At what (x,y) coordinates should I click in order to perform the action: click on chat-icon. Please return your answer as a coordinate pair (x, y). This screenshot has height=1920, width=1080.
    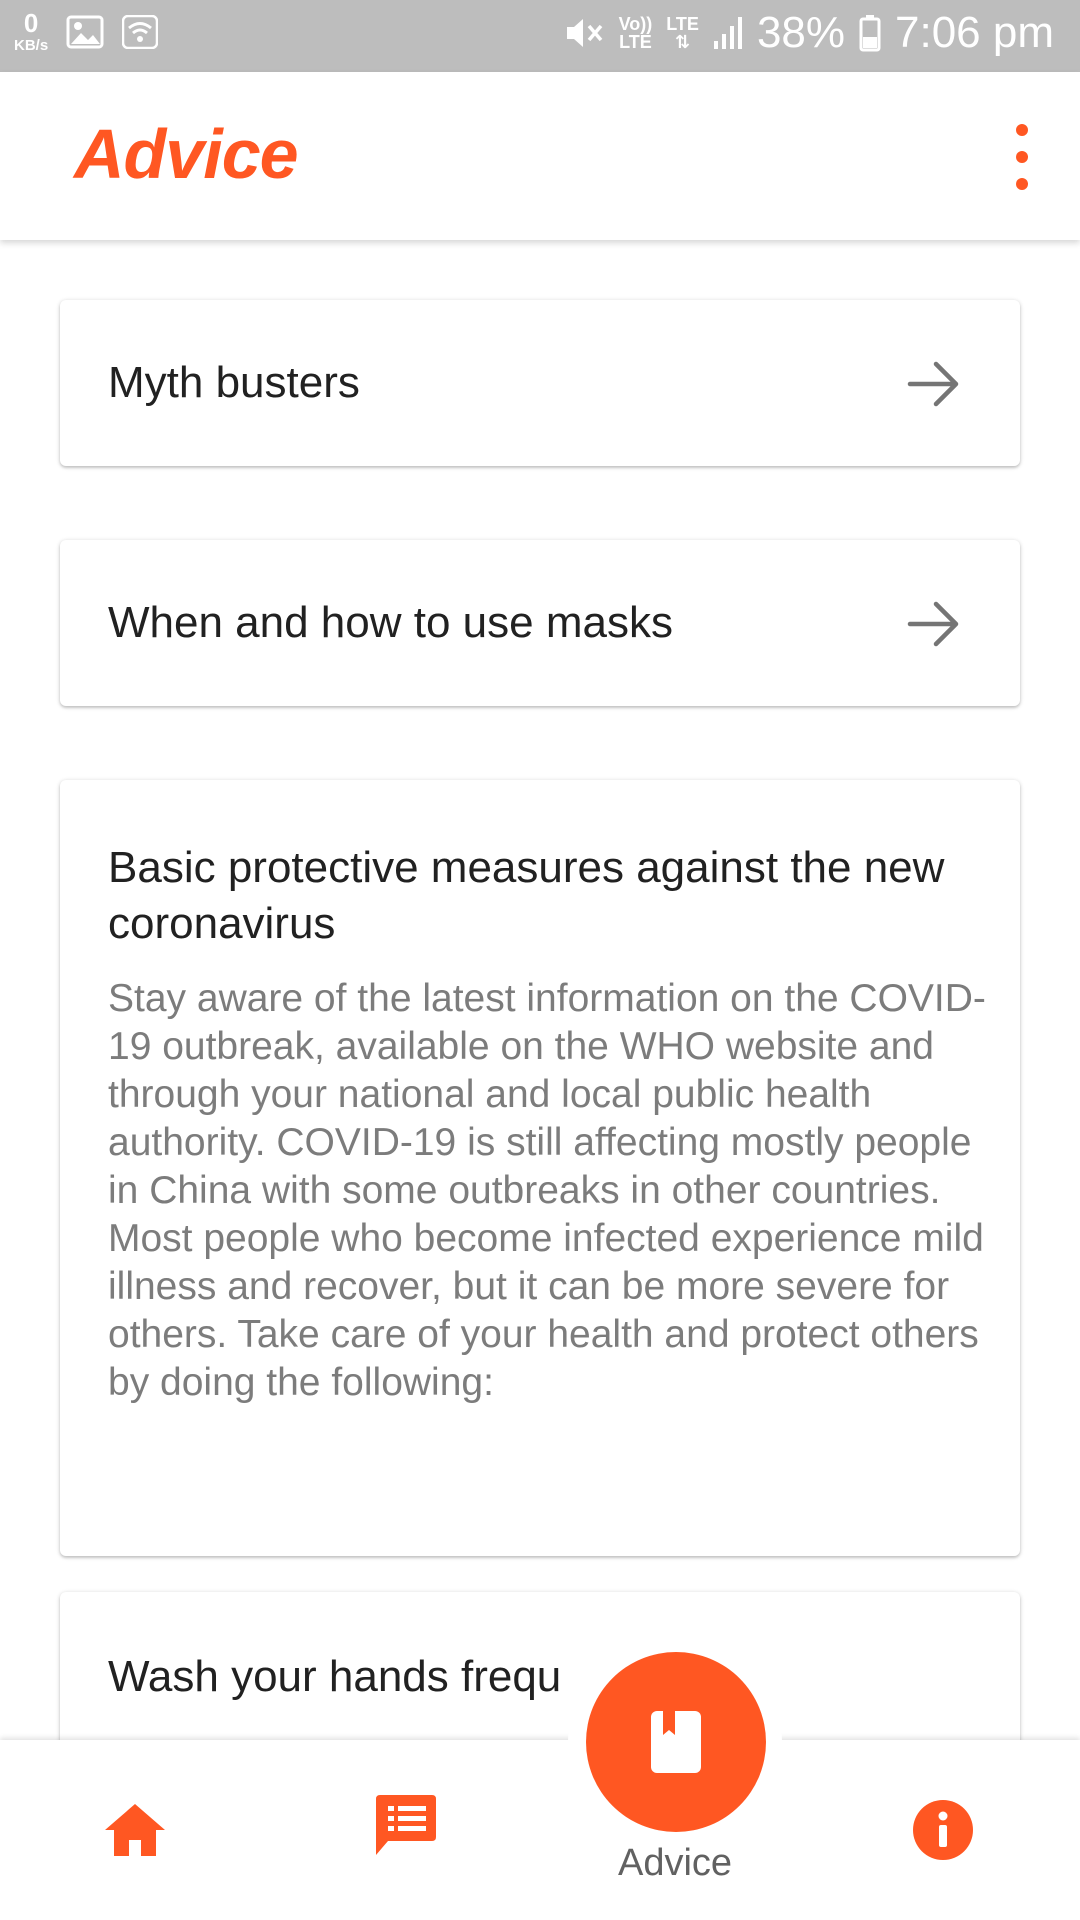
    Looking at the image, I should click on (406, 1825).